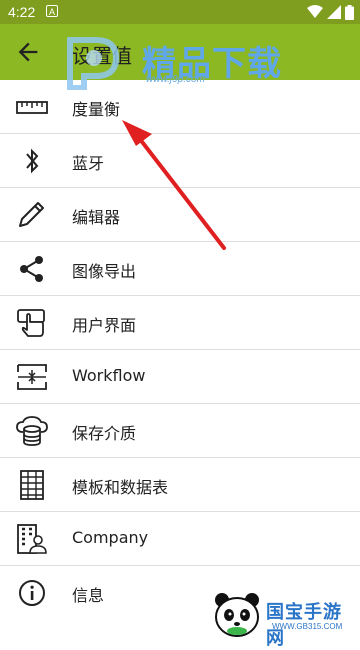  I want to click on battery-icon, so click(349, 12).